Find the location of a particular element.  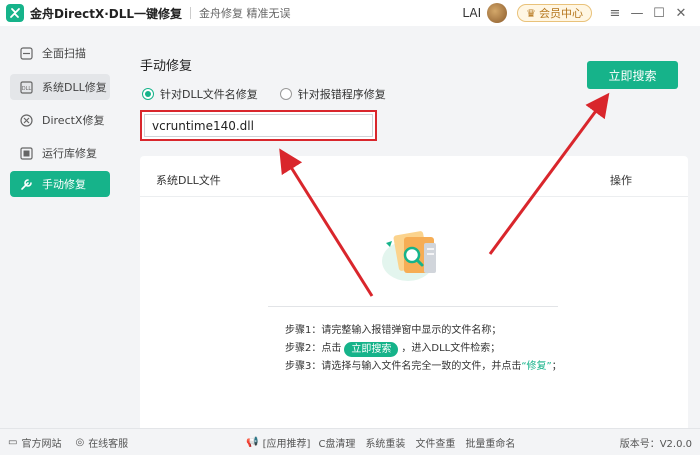

step-3-suffix: ； is located at coordinates (556, 366).